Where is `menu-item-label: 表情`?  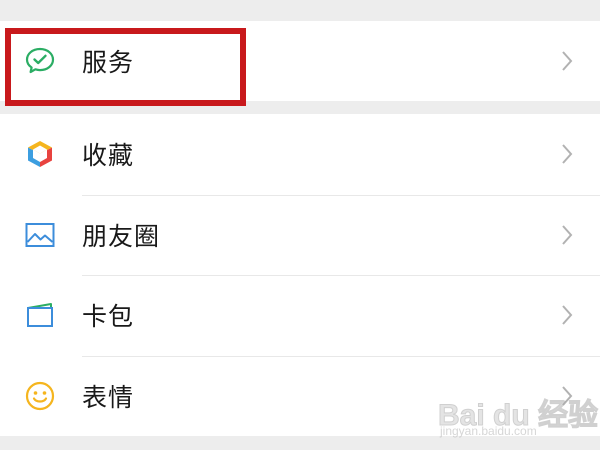
menu-item-label: 表情 is located at coordinates (108, 397).